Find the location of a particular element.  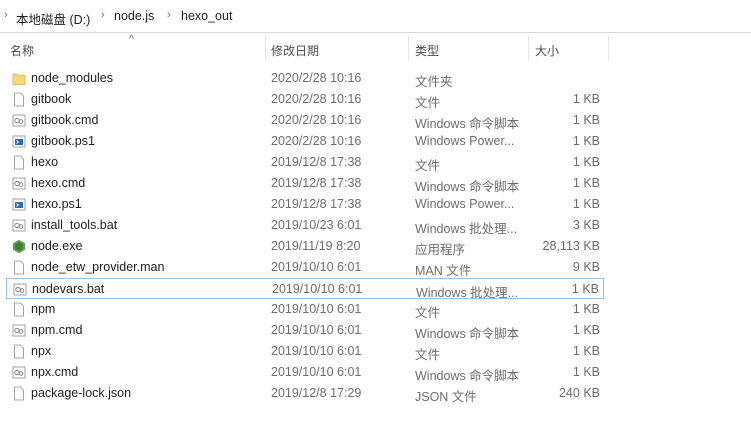

file-name: node.exe is located at coordinates (57, 246).